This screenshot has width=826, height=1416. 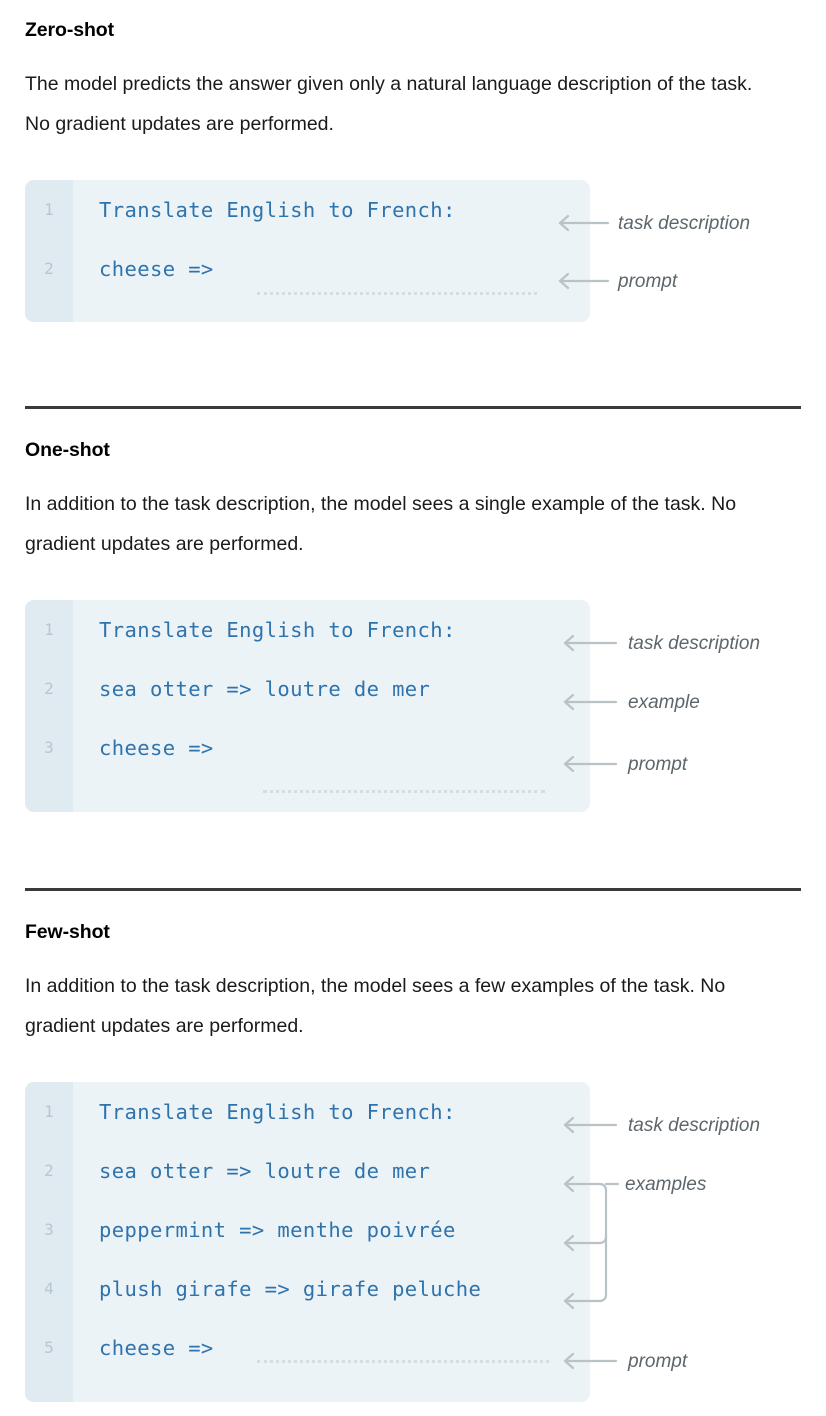 I want to click on code-line: 4 plush girafe => girafe peluche, so click(x=307, y=1288).